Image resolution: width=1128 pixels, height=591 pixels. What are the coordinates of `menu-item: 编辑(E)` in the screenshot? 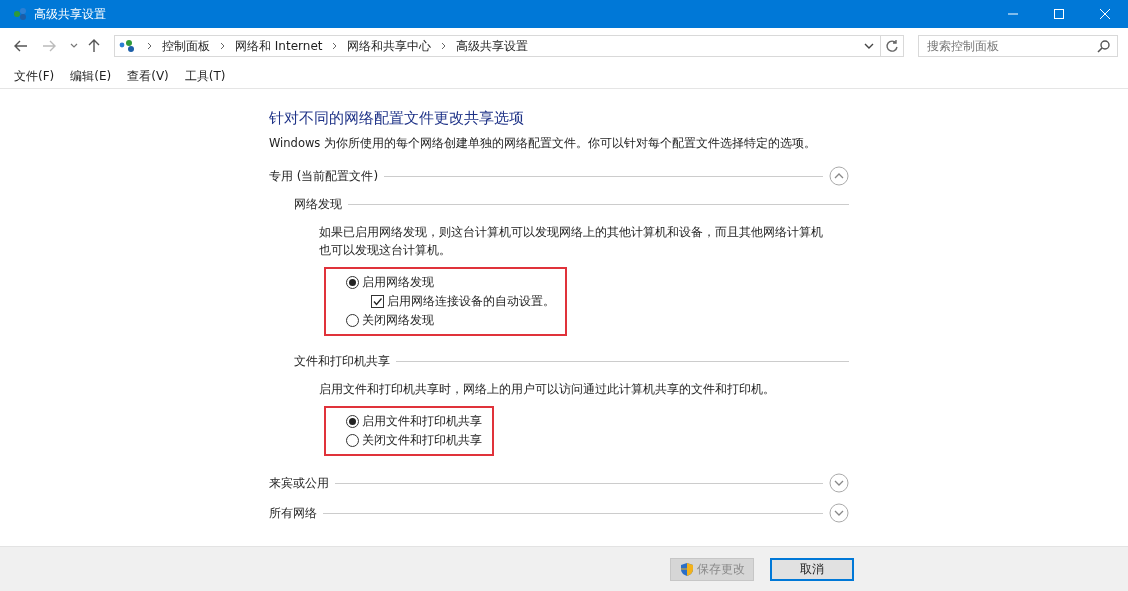 It's located at (91, 76).